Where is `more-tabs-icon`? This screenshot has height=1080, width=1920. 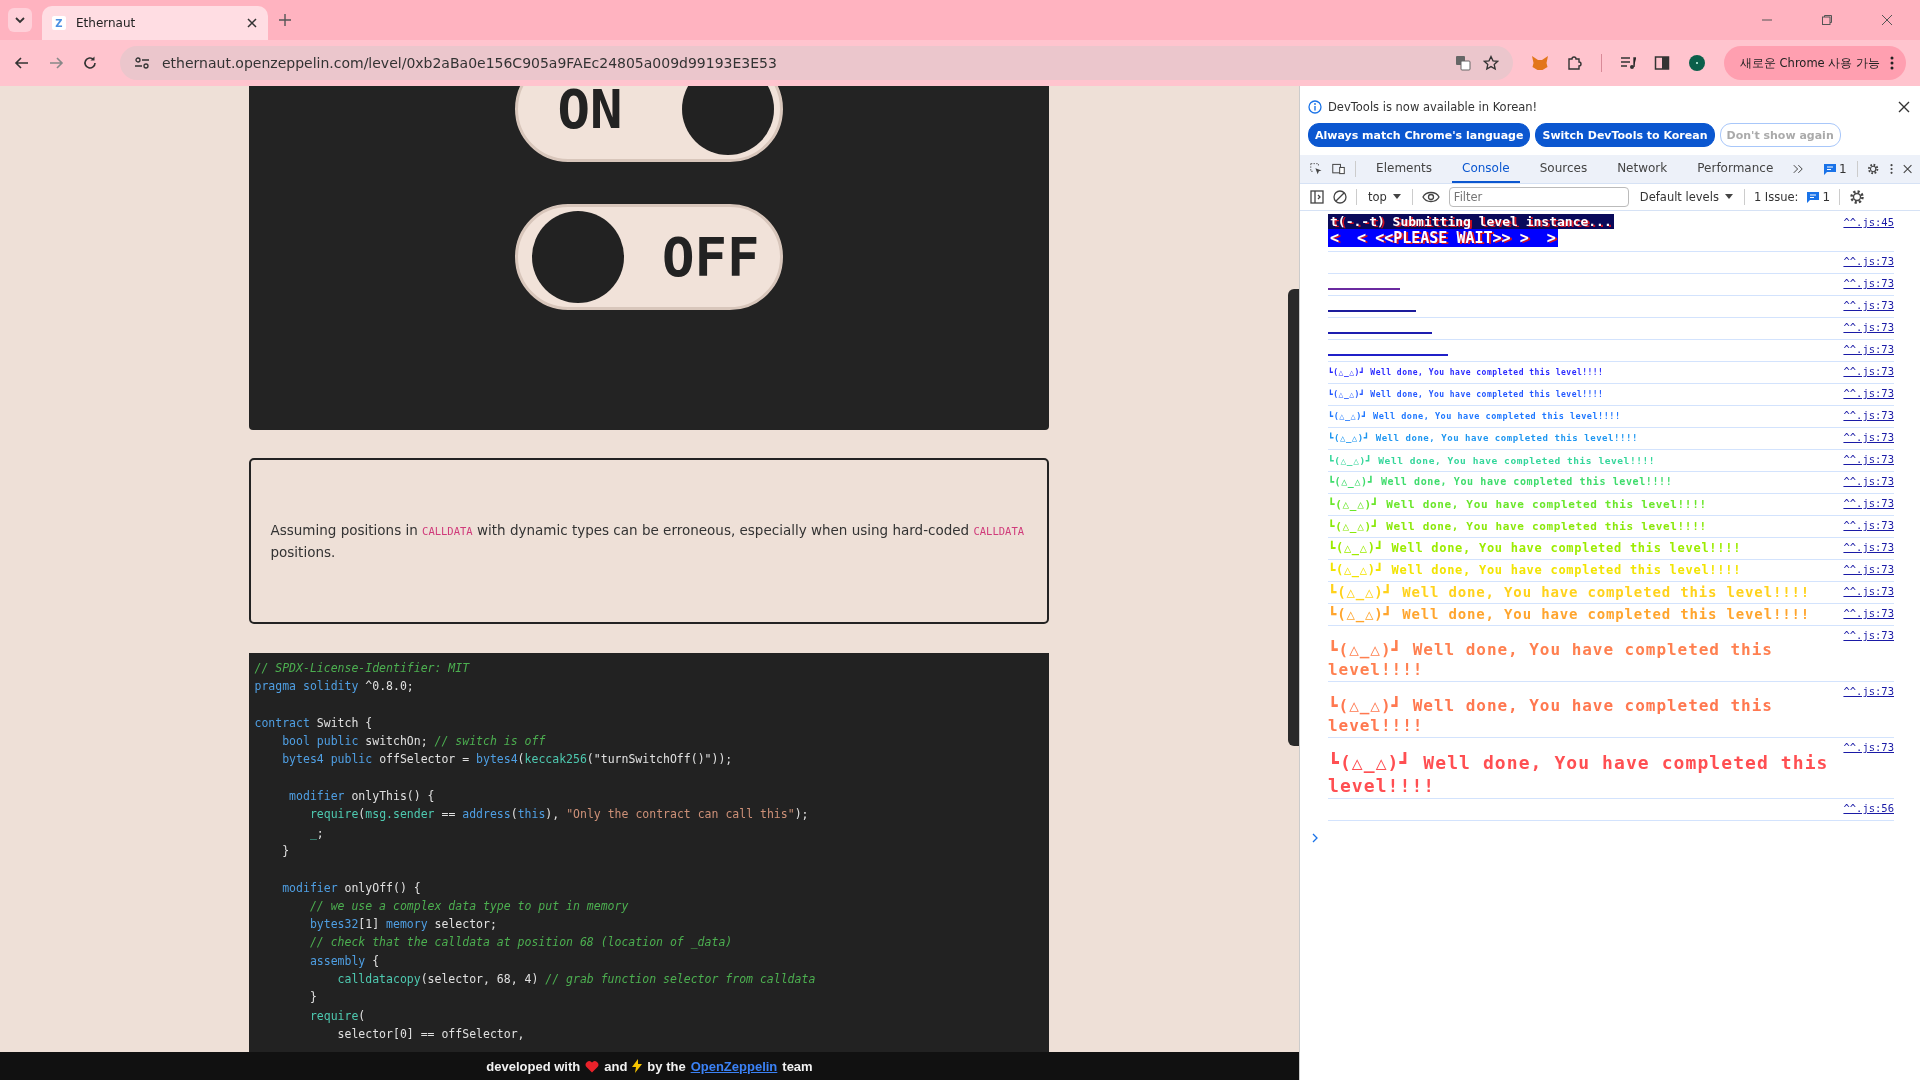 more-tabs-icon is located at coordinates (1799, 169).